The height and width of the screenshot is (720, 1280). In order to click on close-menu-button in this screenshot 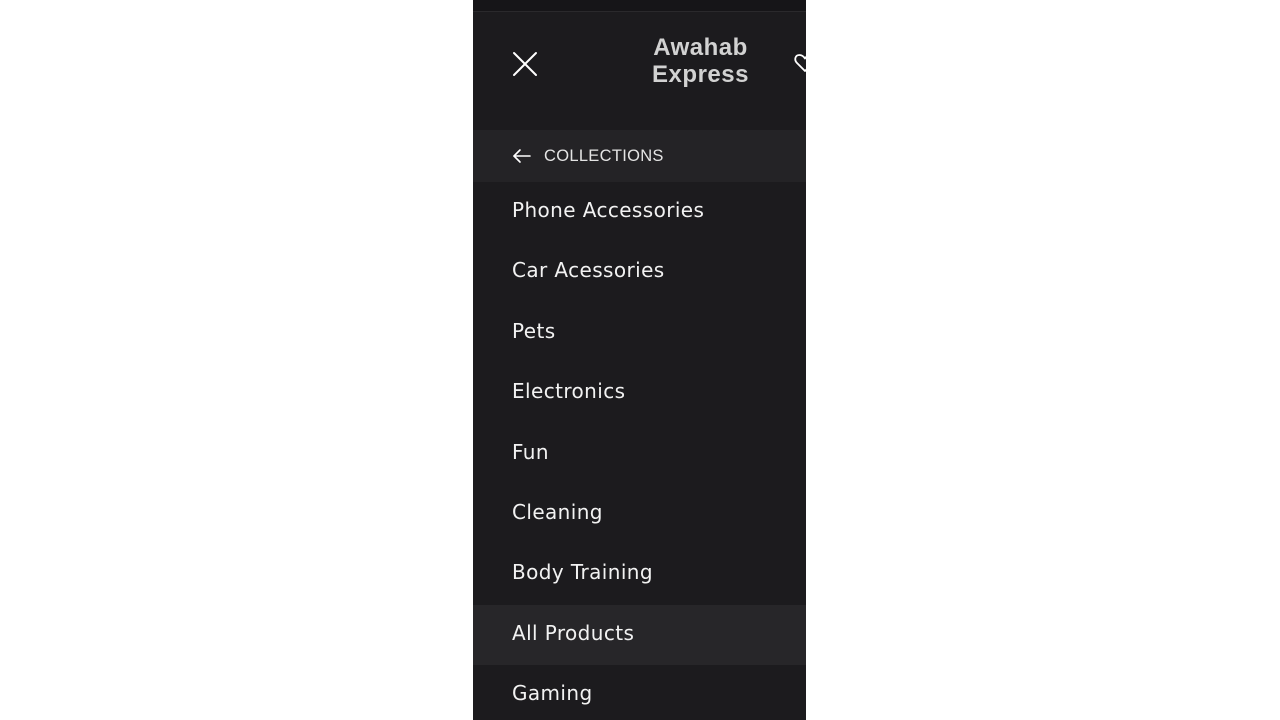, I will do `click(525, 64)`.